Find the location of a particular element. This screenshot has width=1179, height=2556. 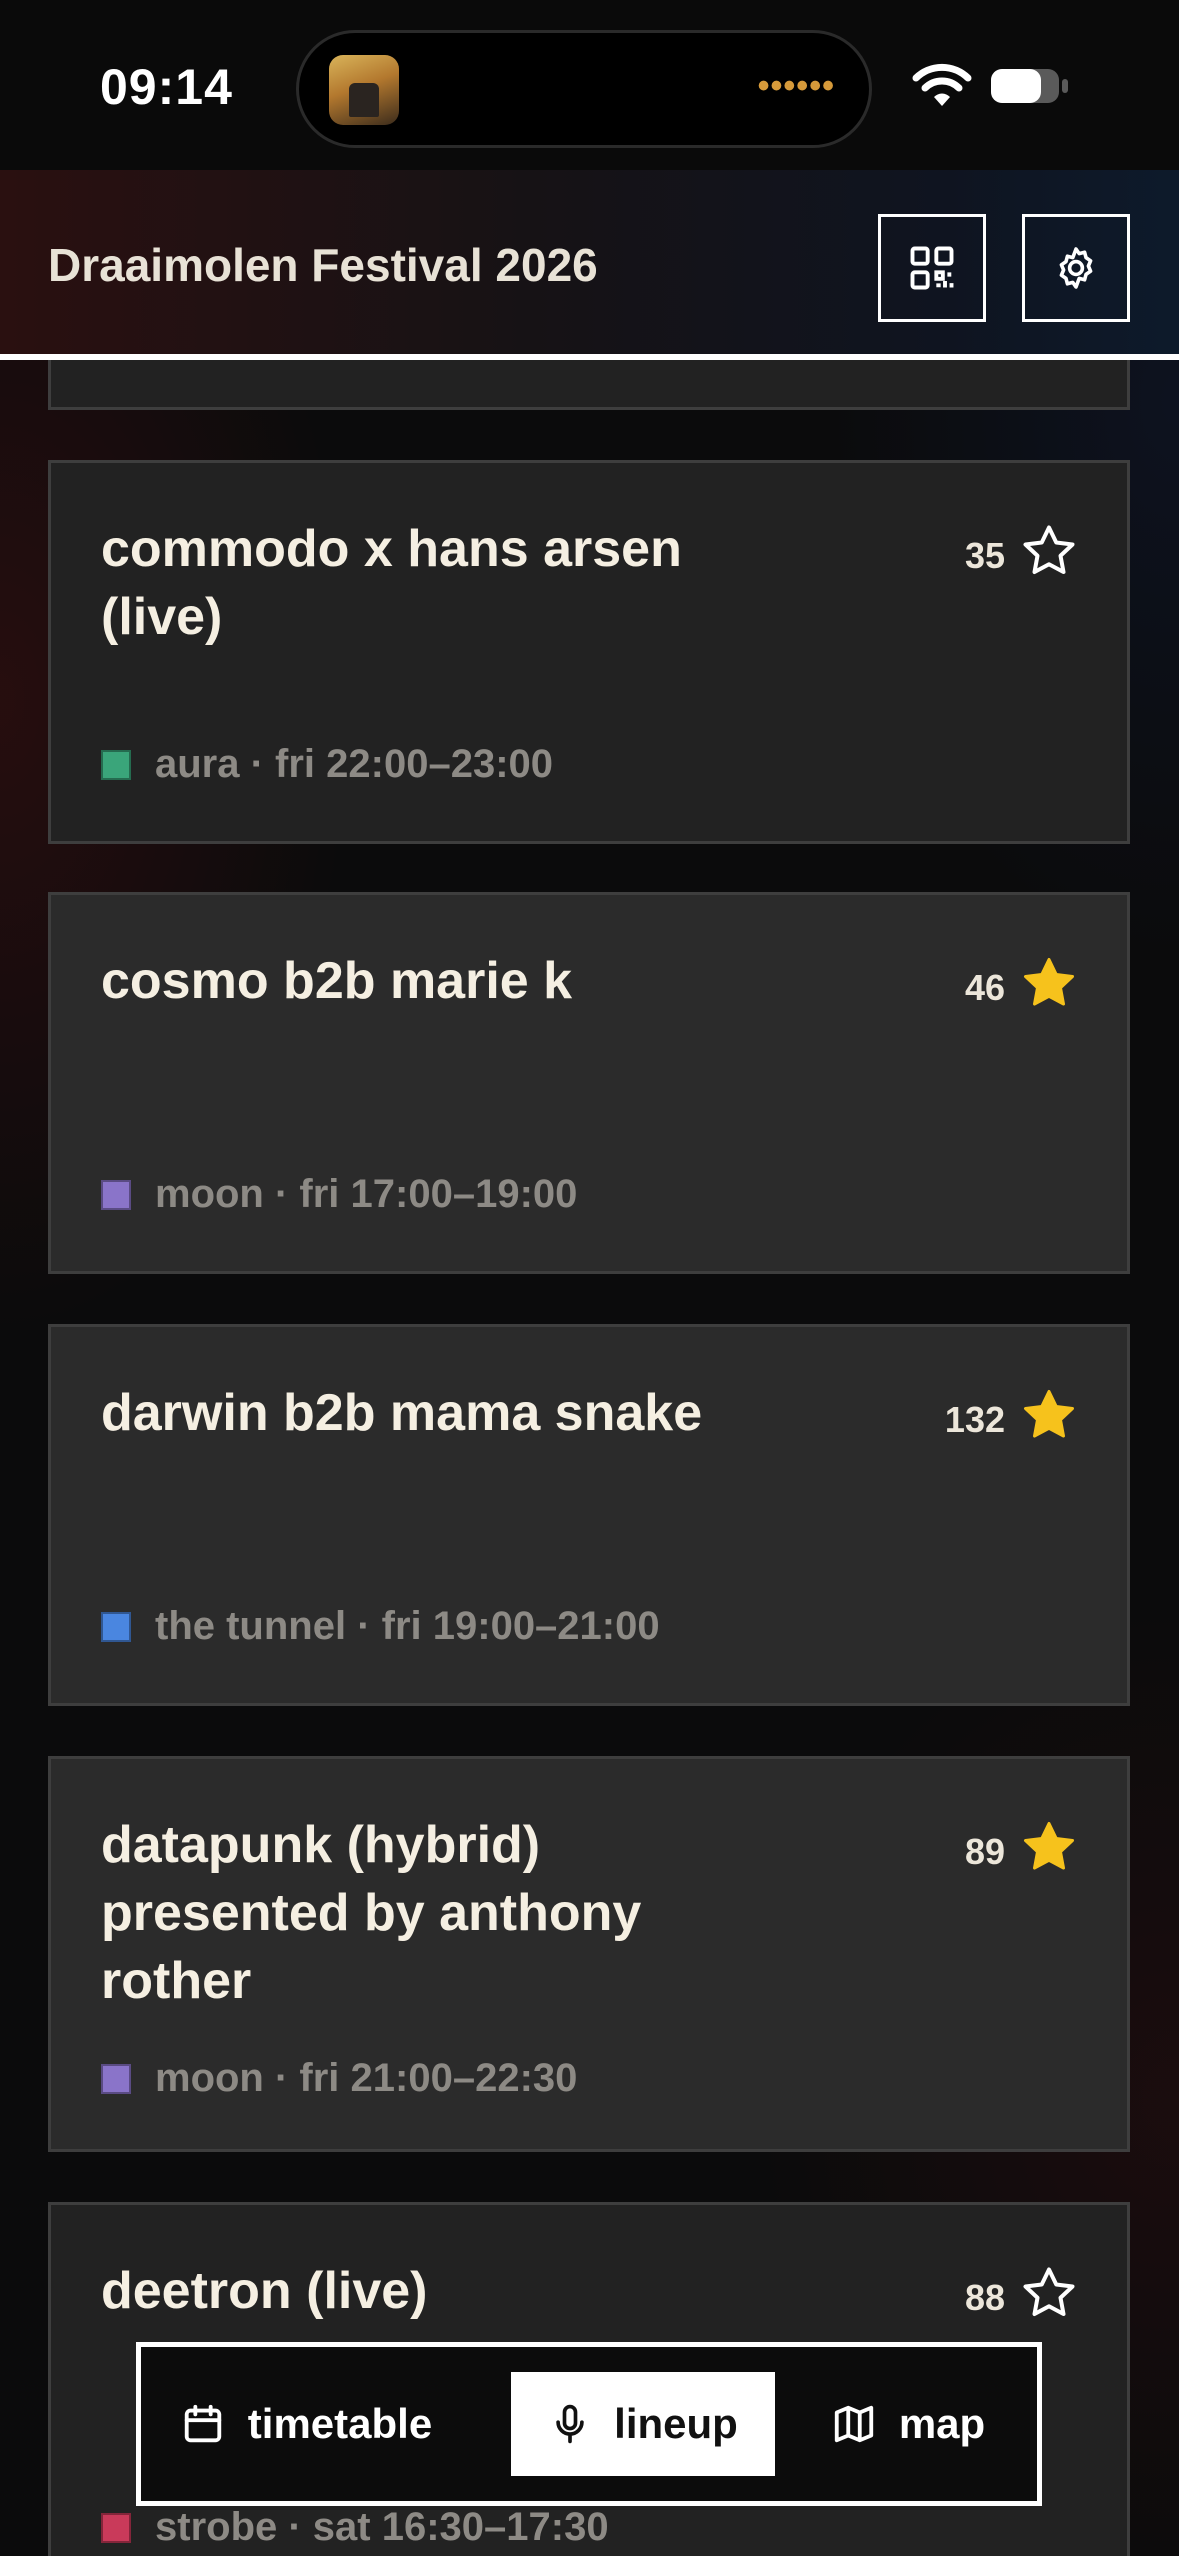

status-bar: 09:14 •••••• is located at coordinates (589, 85).